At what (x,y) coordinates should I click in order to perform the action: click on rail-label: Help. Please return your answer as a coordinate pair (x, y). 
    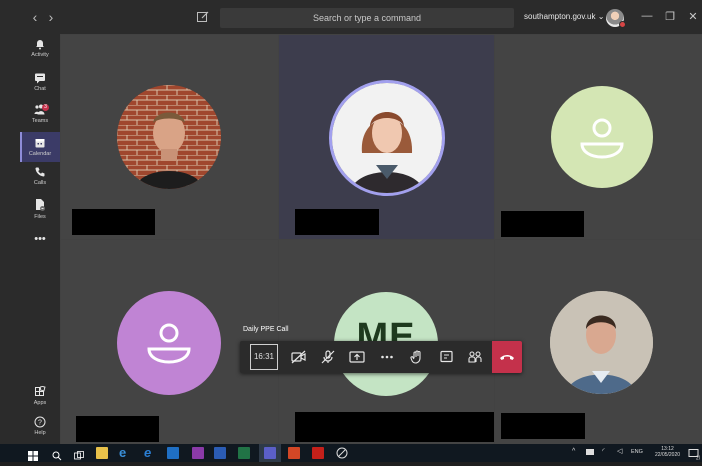
    Looking at the image, I should click on (40, 433).